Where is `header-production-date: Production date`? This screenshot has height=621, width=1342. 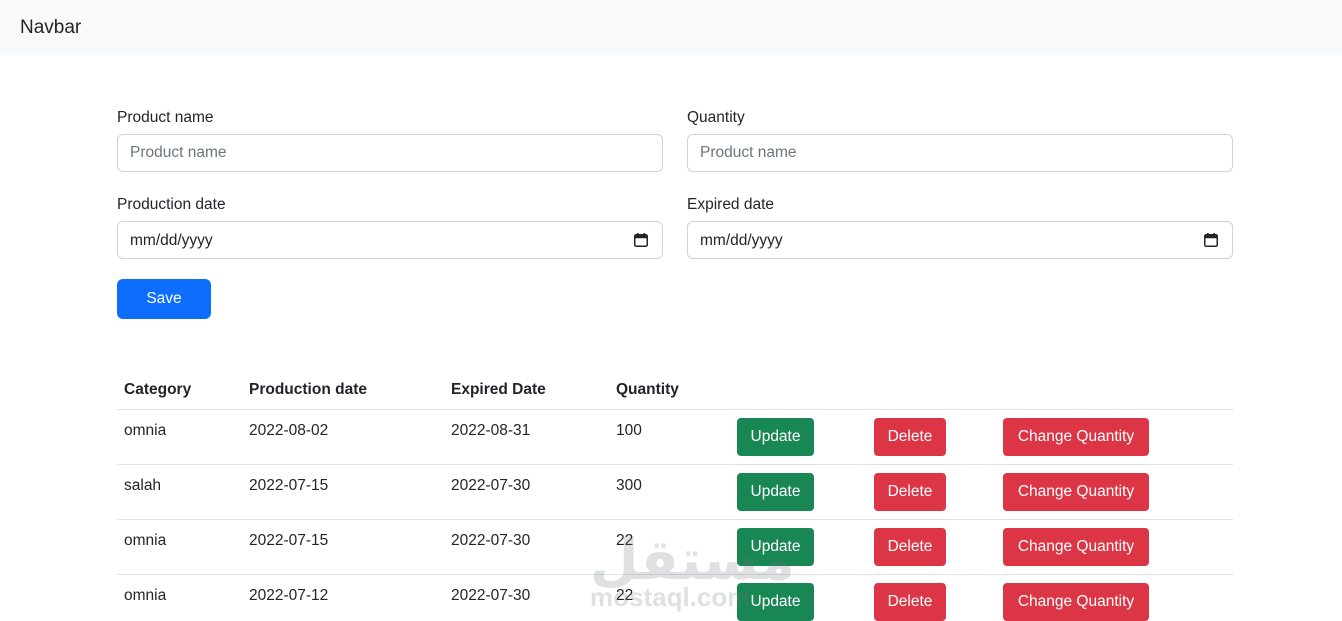 header-production-date: Production date is located at coordinates (308, 389).